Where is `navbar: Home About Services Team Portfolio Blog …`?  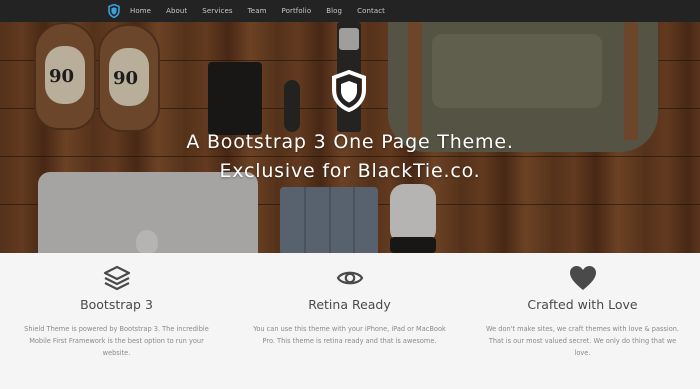 navbar: Home About Services Team Portfolio Blog … is located at coordinates (350, 11).